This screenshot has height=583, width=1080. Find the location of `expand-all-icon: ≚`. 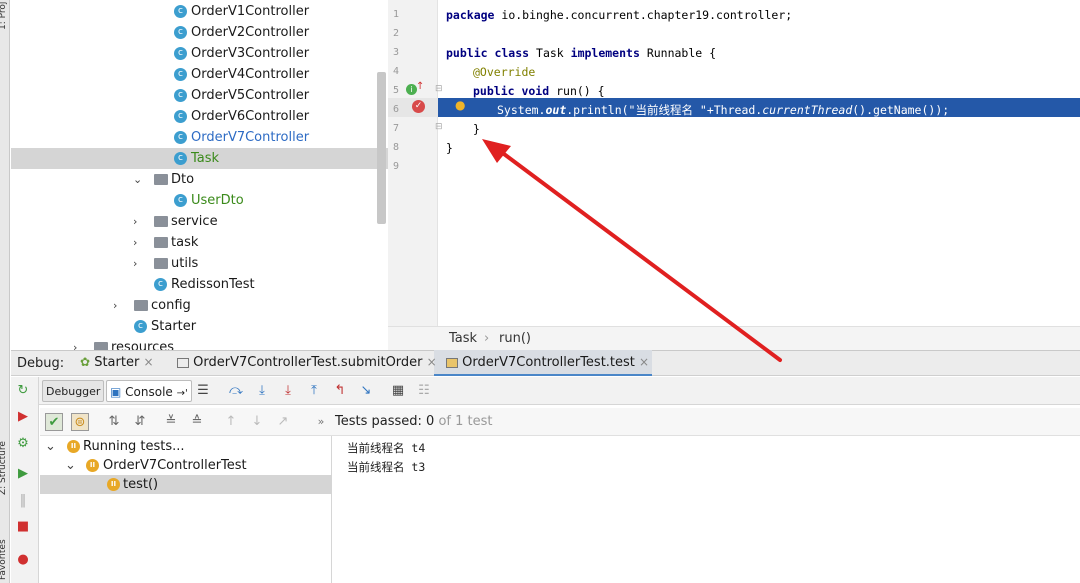

expand-all-icon: ≚ is located at coordinates (171, 422).